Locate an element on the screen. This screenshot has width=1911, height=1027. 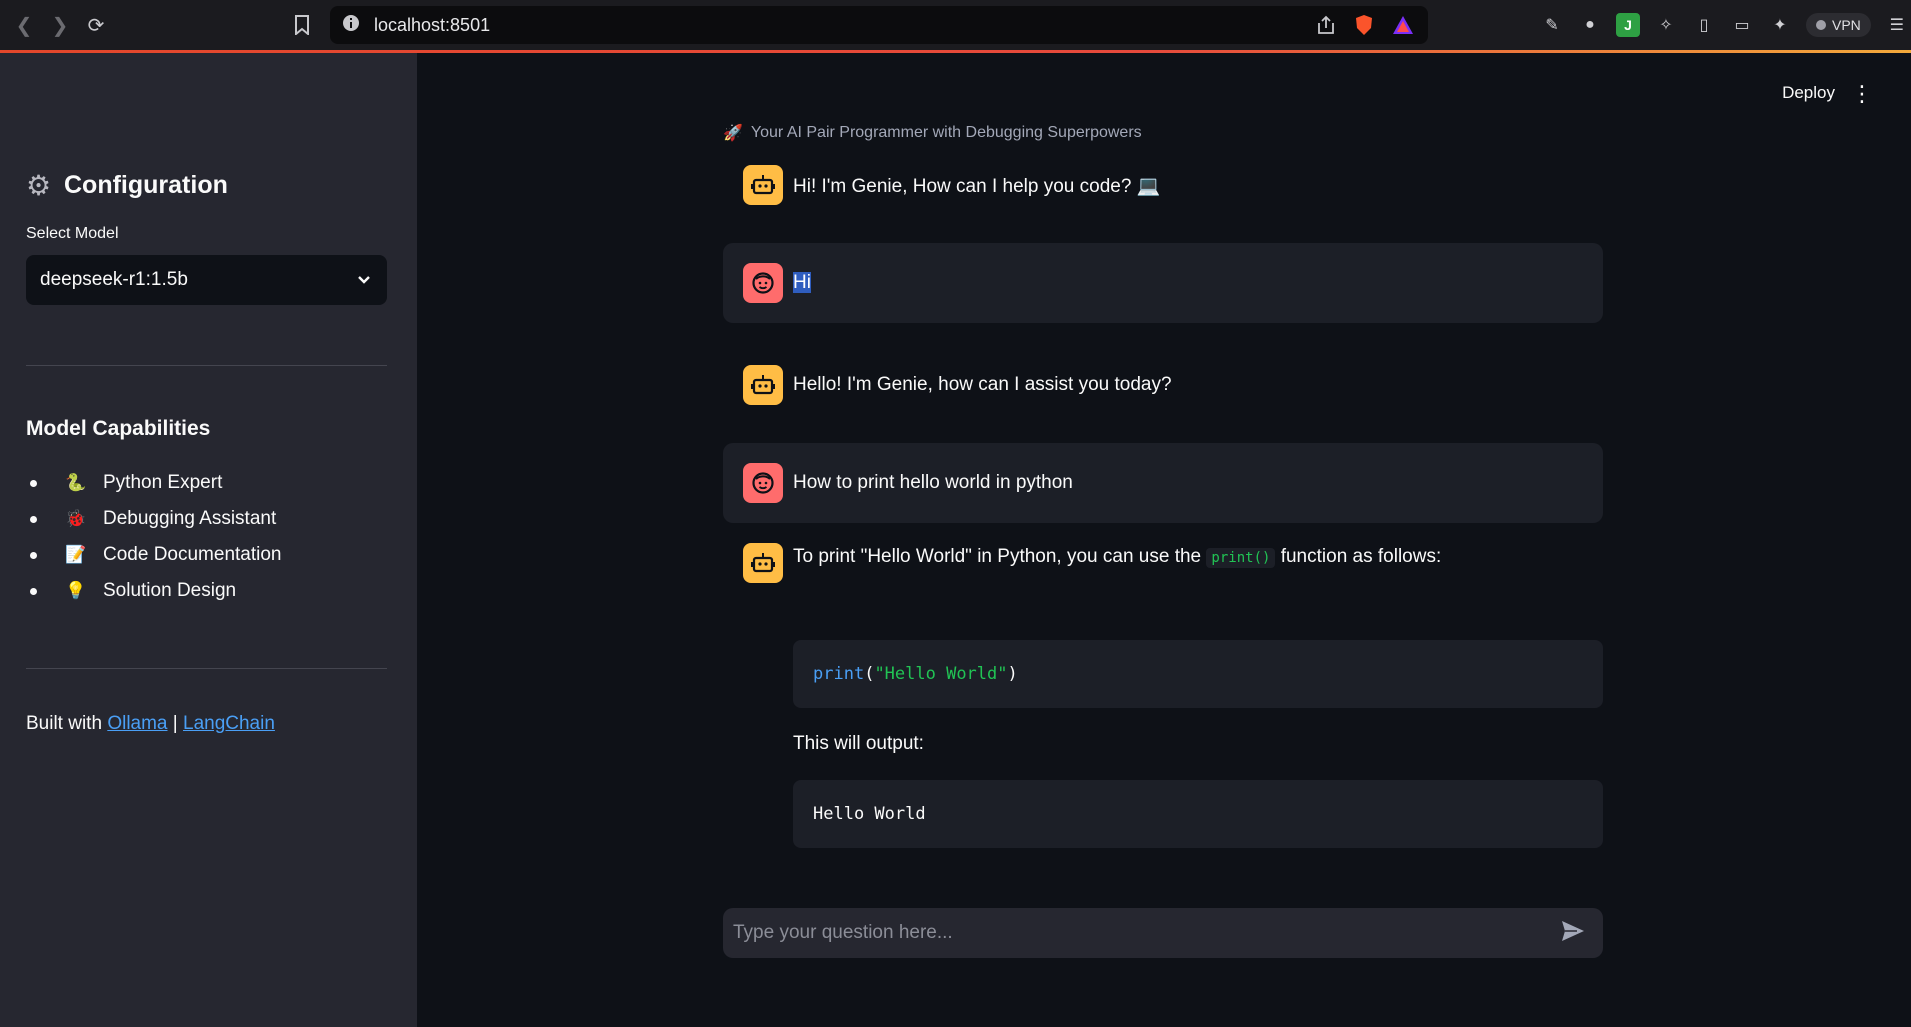
selected-model-value: deepseek-r1:1.5b is located at coordinates (114, 279).